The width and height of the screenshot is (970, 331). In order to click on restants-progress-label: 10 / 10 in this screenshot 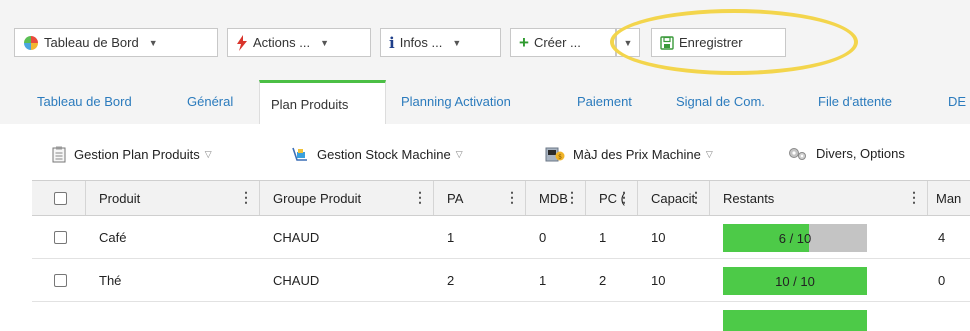, I will do `click(795, 281)`.